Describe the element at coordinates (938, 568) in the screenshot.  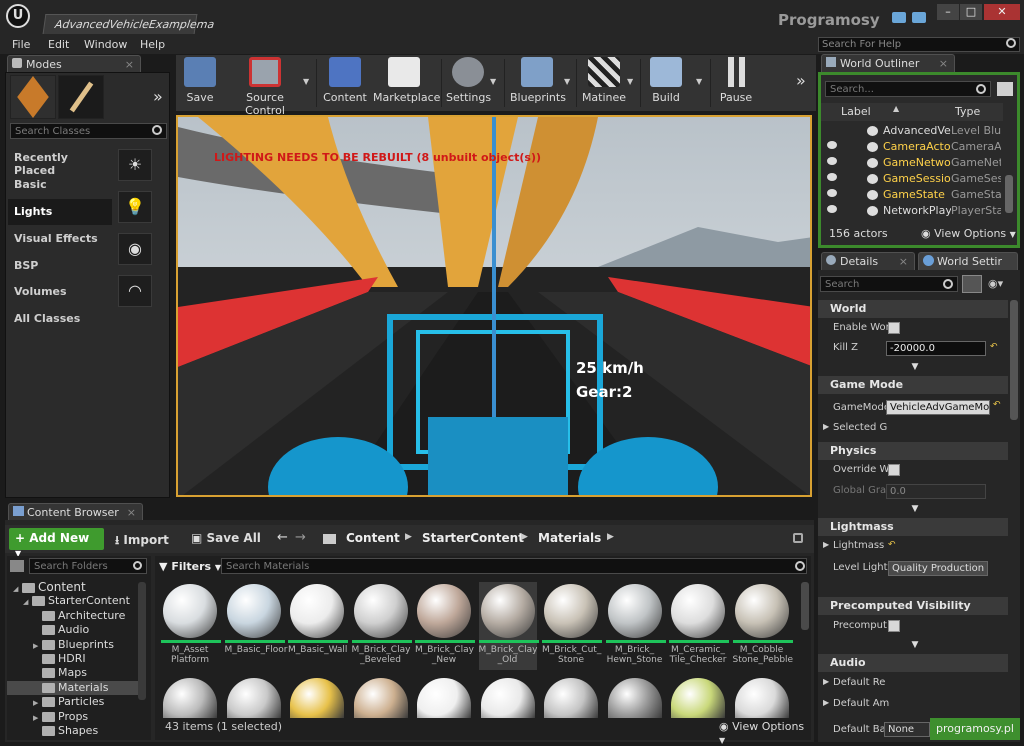
I see `quality-dropdown: Quality Production` at that location.